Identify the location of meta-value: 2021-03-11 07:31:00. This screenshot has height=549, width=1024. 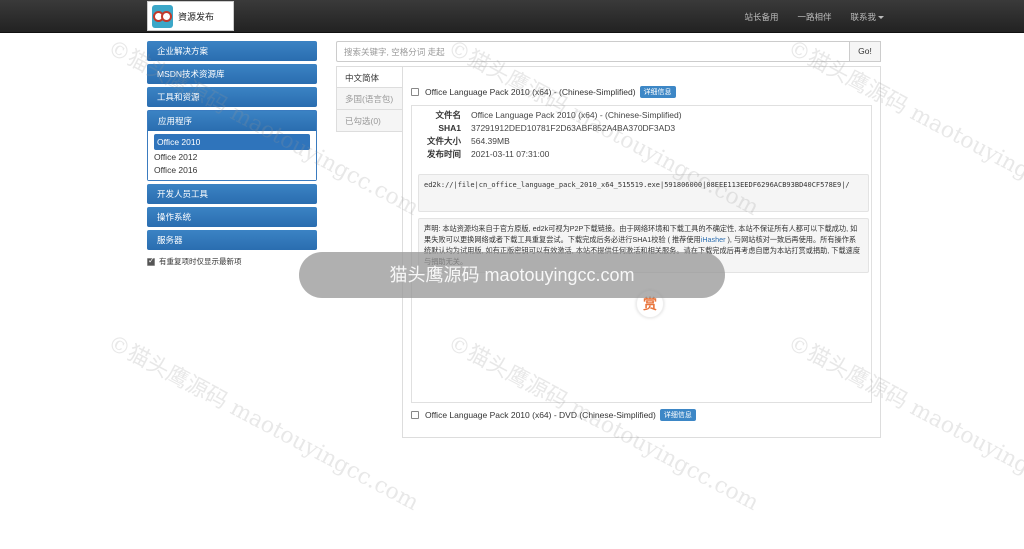
(510, 154).